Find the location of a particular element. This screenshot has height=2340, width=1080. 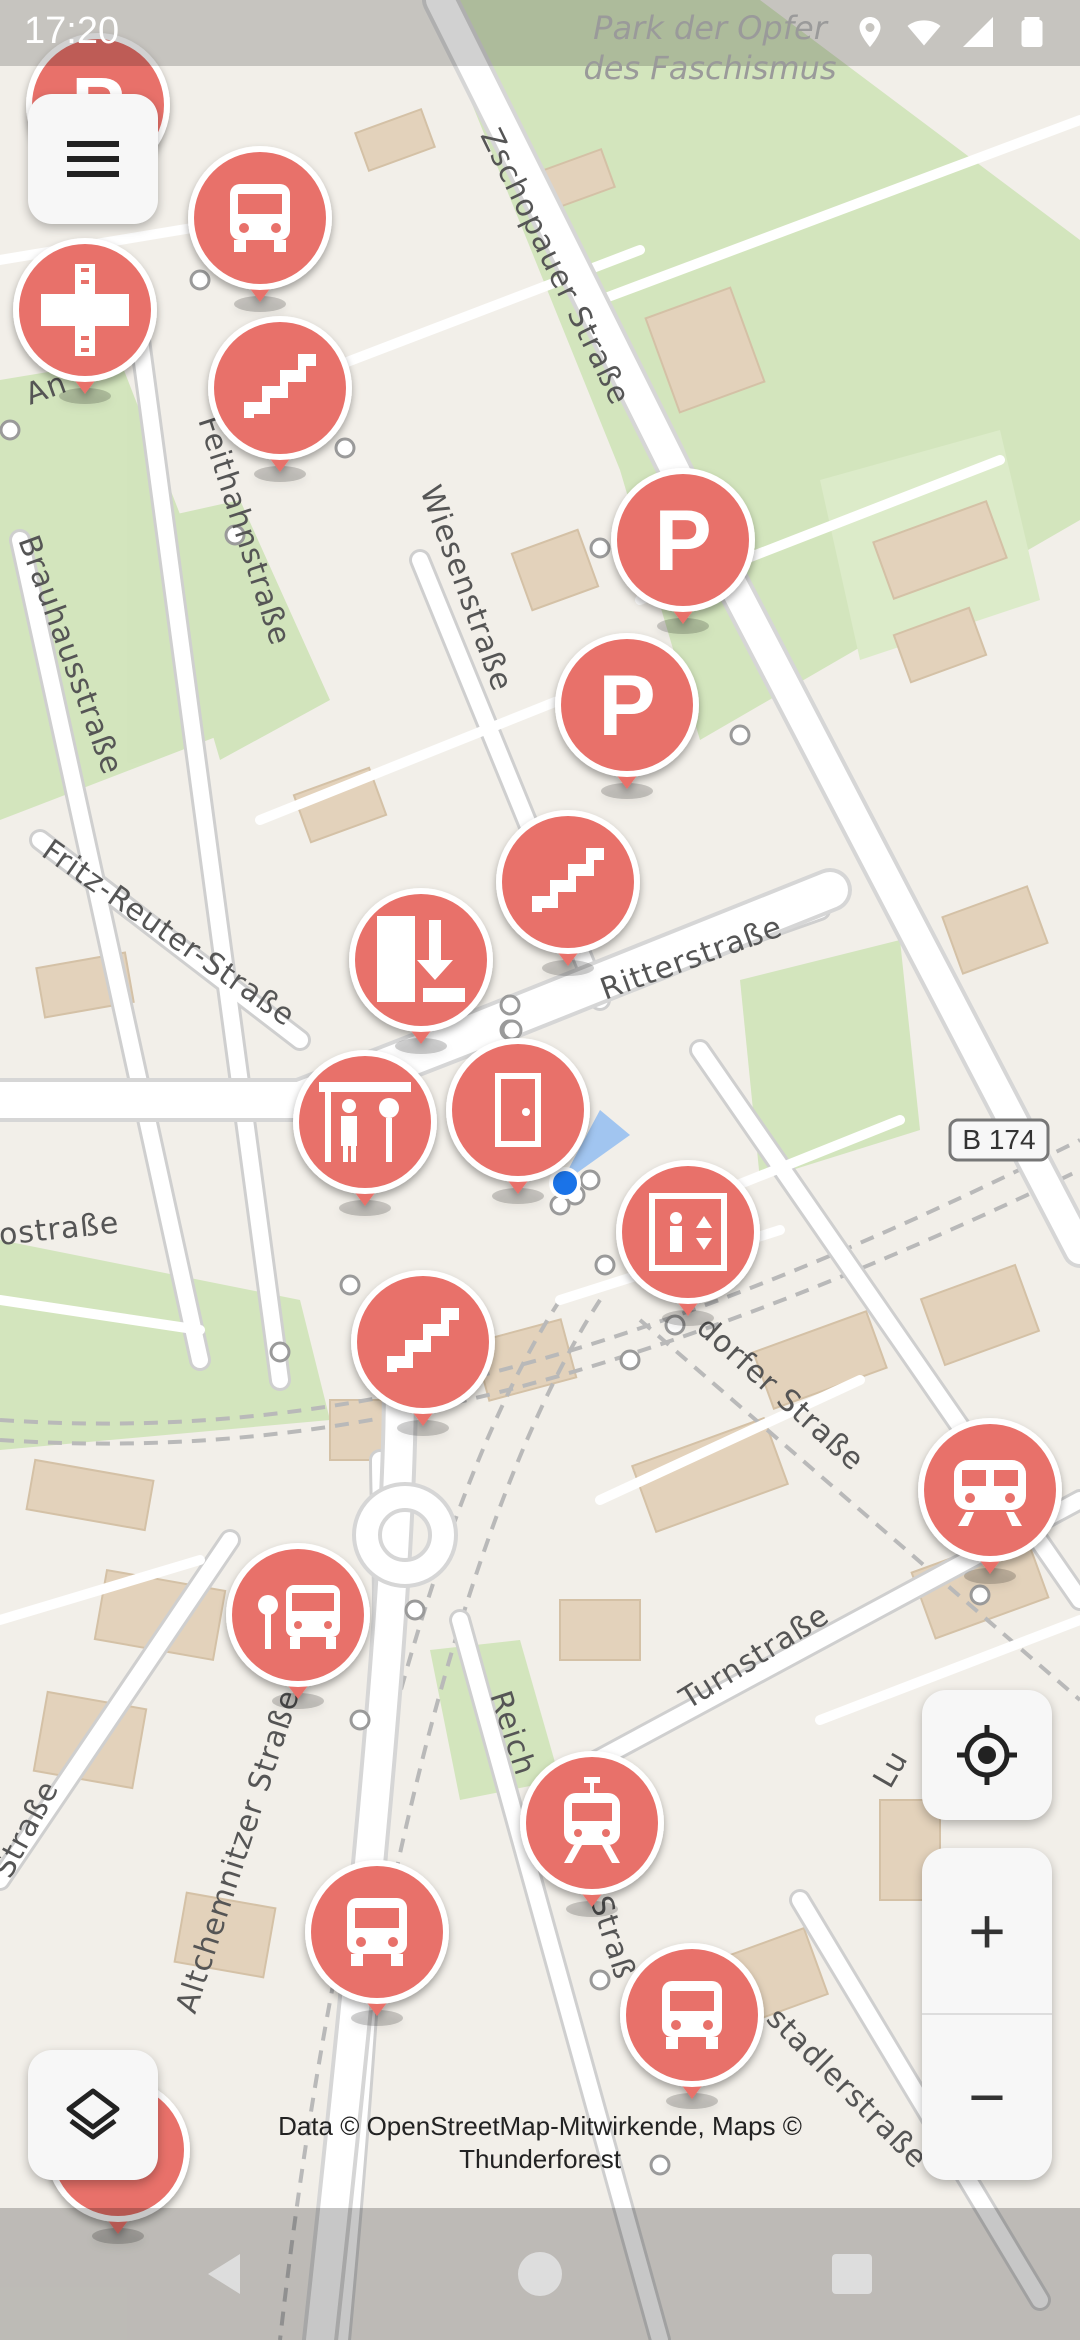

my-location-button is located at coordinates (987, 1755).